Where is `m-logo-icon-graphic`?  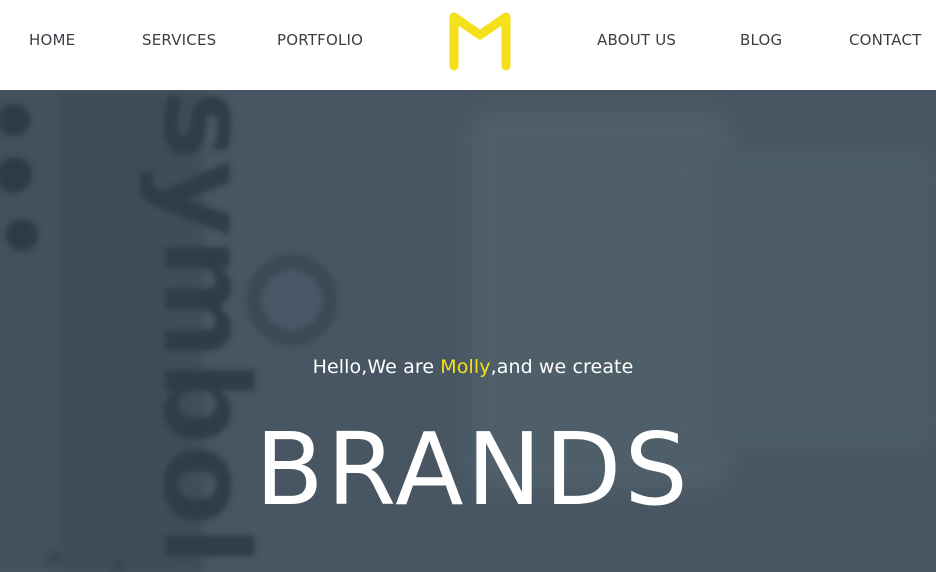 m-logo-icon-graphic is located at coordinates (480, 41).